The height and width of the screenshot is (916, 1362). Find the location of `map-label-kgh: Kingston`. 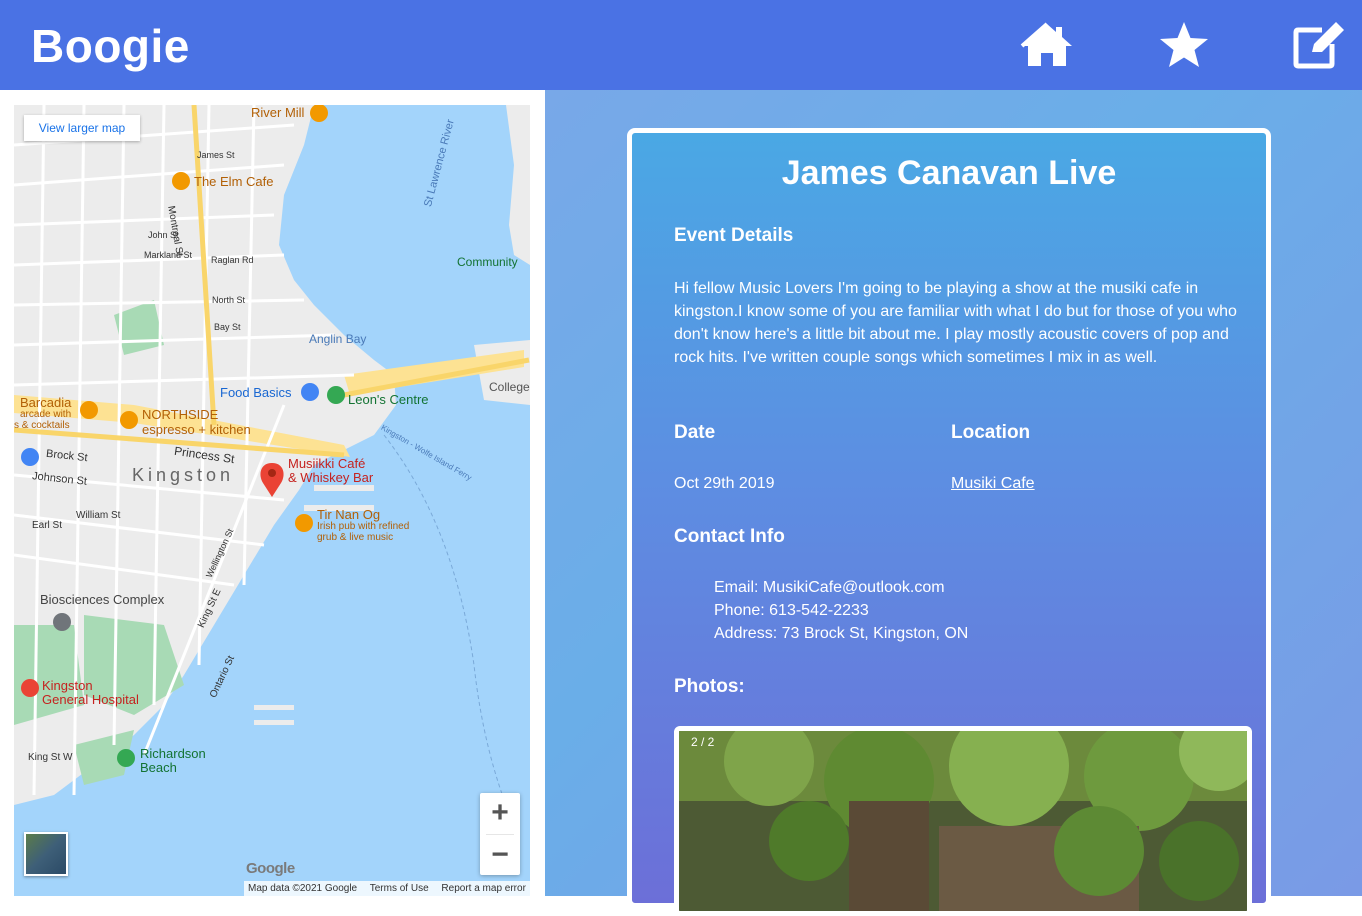

map-label-kgh: Kingston is located at coordinates (67, 685).